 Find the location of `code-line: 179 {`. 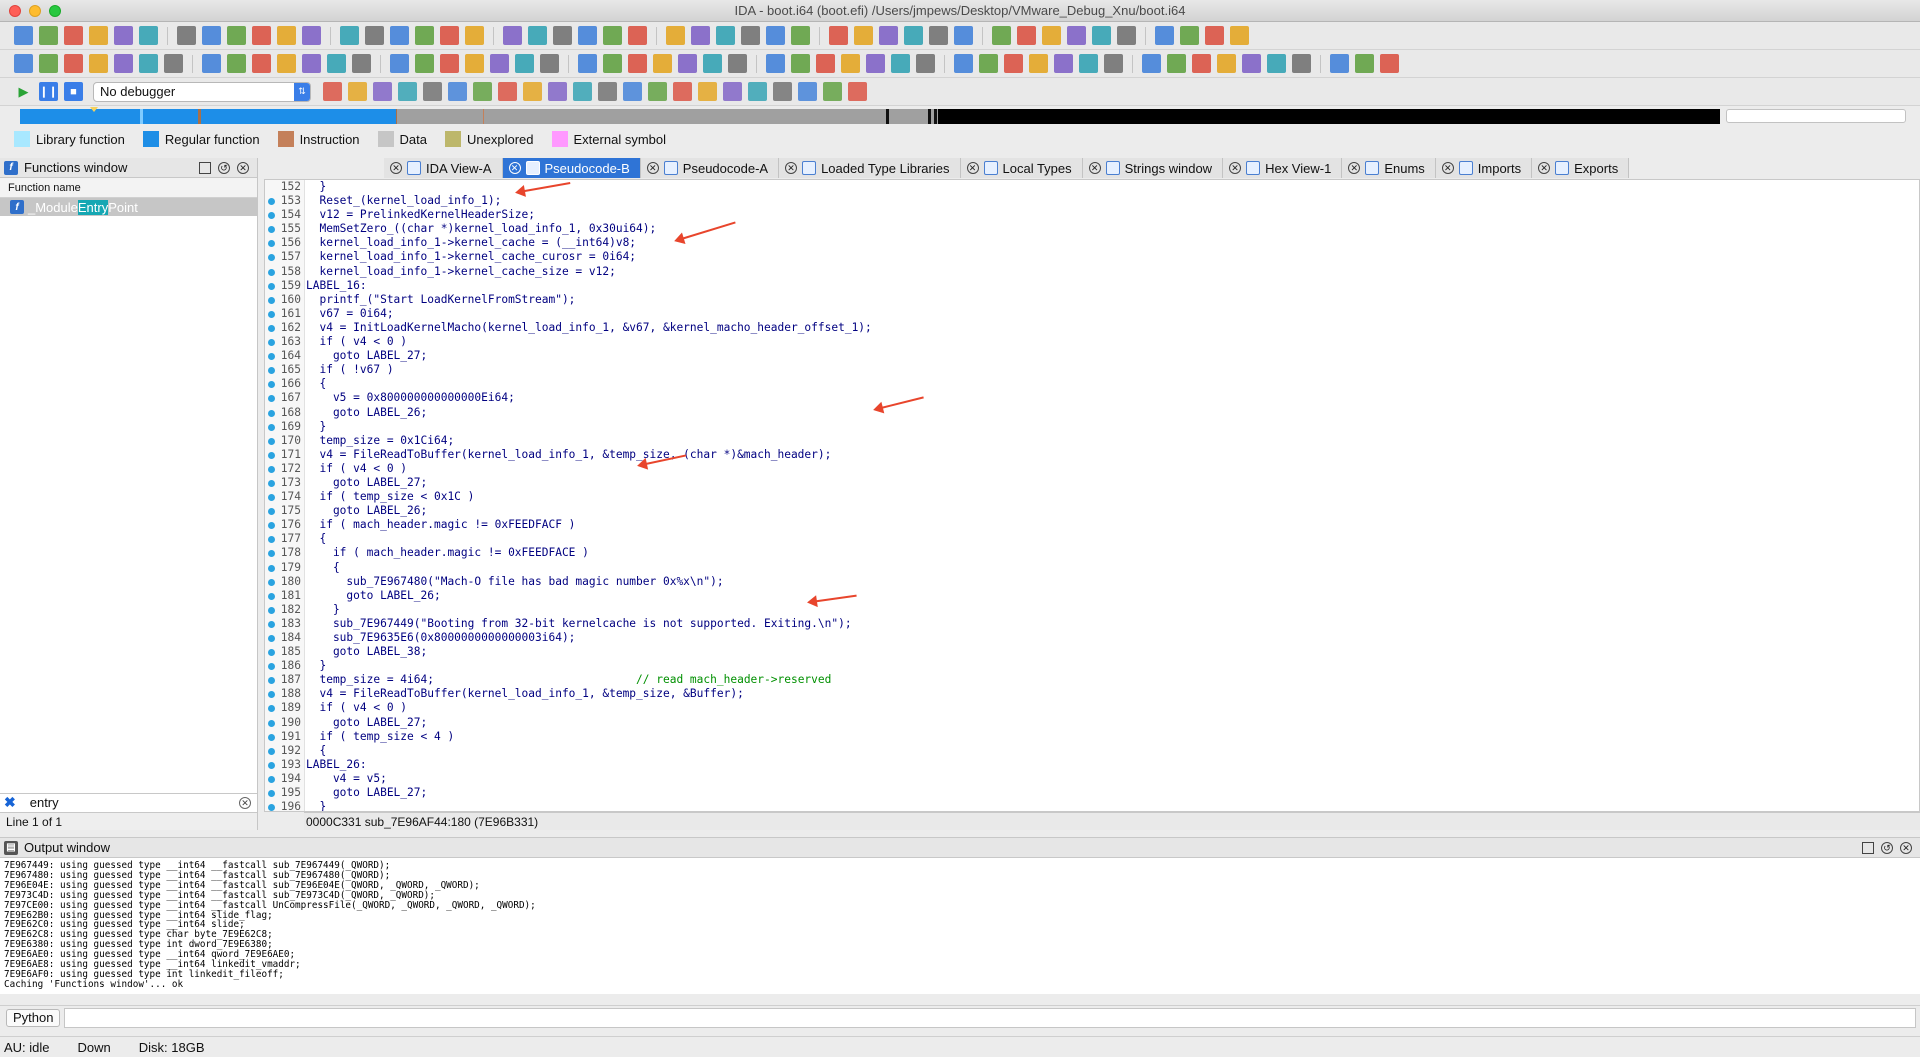

code-line: 179 { is located at coordinates (1092, 568).